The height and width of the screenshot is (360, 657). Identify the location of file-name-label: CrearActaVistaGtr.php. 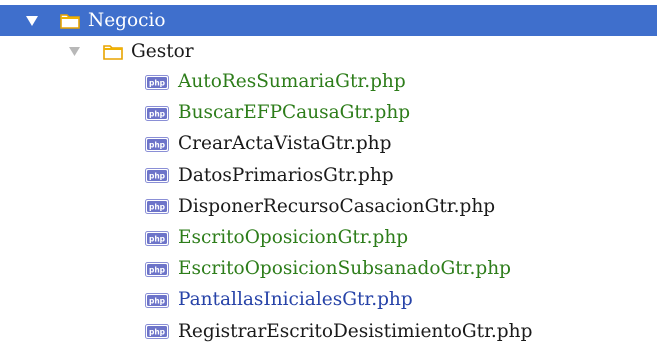
(285, 144).